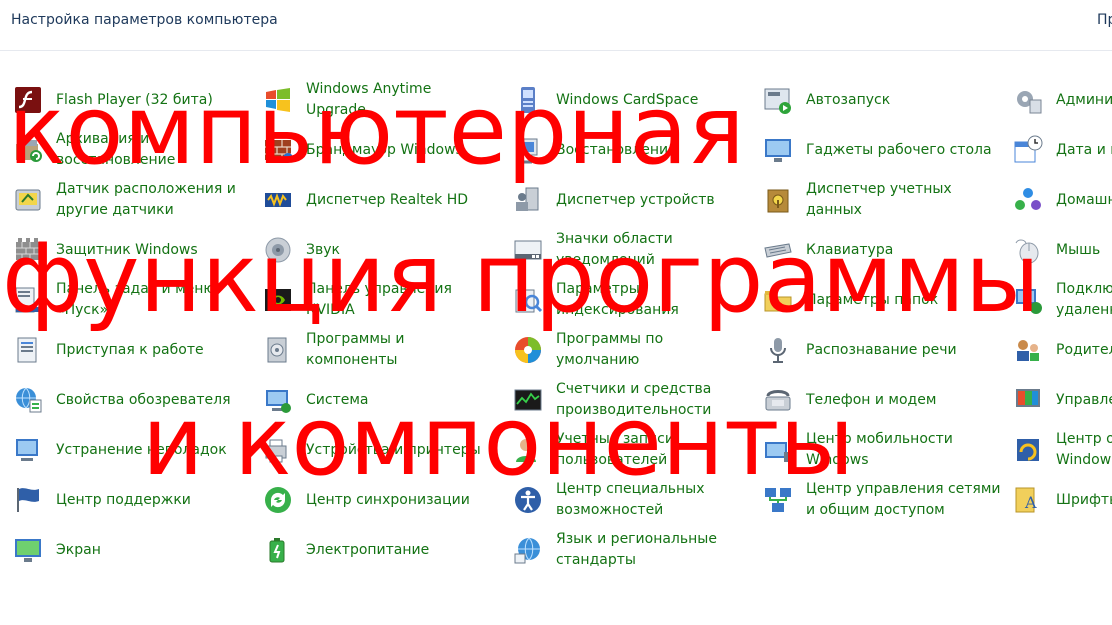 This screenshot has width=1112, height=625. What do you see at coordinates (278, 100) in the screenshot?
I see `windows-flag-icon` at bounding box center [278, 100].